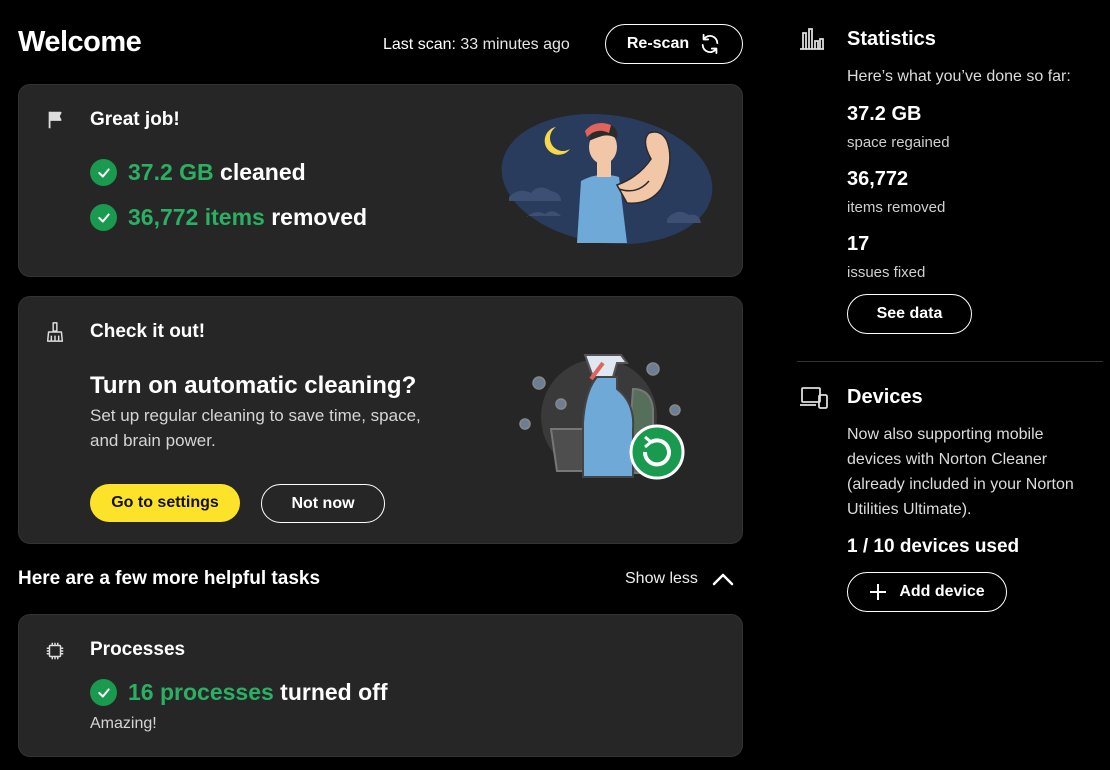 The image size is (1110, 770). Describe the element at coordinates (884, 114) in the screenshot. I see `stat-value: 37.2 GB` at that location.